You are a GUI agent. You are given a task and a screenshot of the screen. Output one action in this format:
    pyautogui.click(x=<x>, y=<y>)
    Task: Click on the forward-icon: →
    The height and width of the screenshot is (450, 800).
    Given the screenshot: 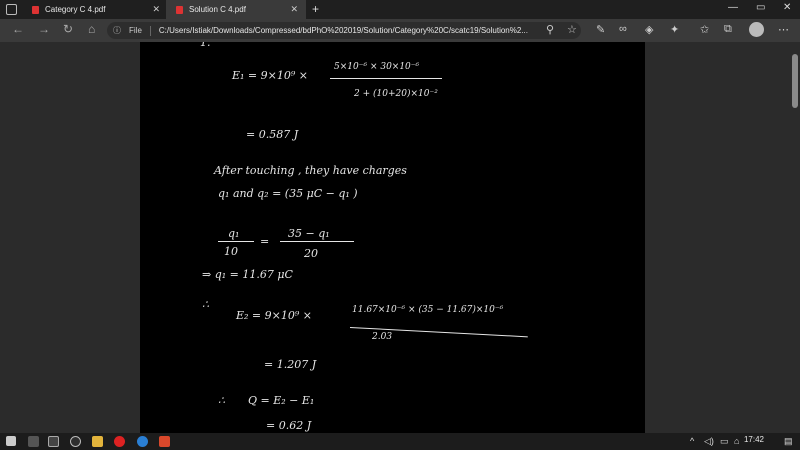 What is the action you would take?
    pyautogui.click(x=44, y=29)
    